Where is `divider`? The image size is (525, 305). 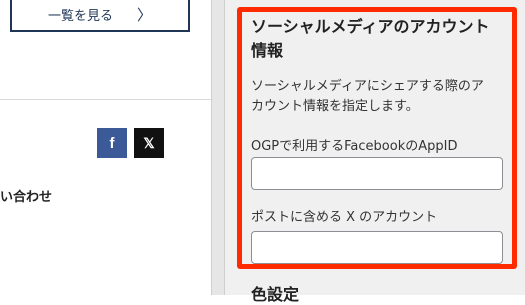 divider is located at coordinates (105, 99).